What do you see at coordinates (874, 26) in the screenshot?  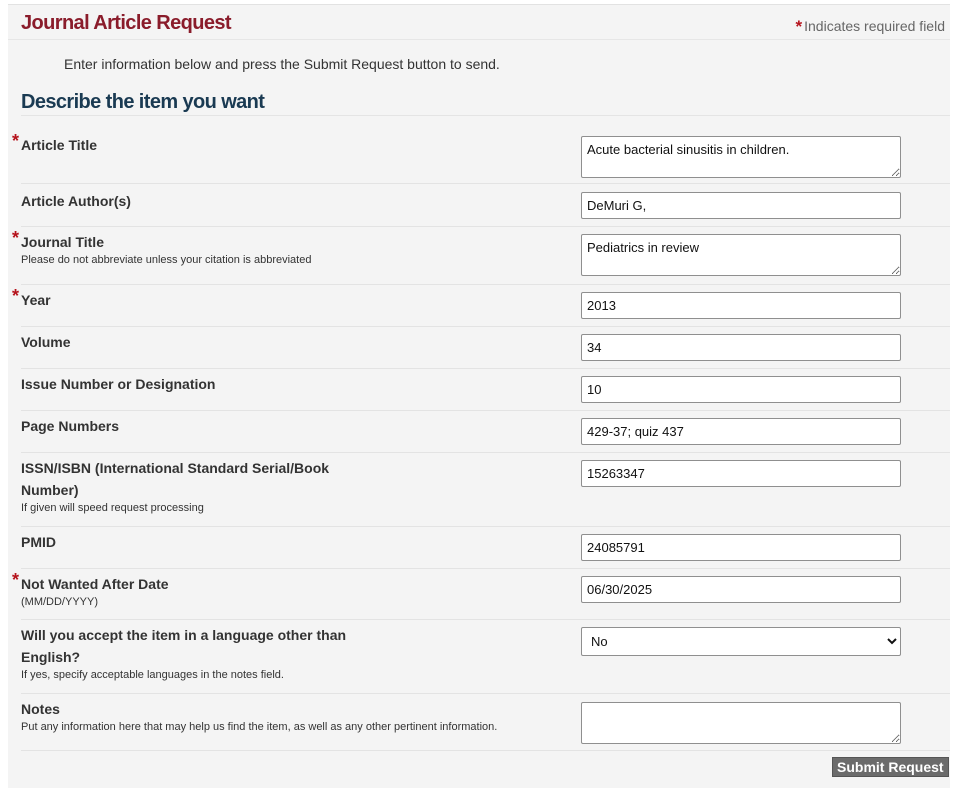 I see `required-note-text: Indicates required field` at bounding box center [874, 26].